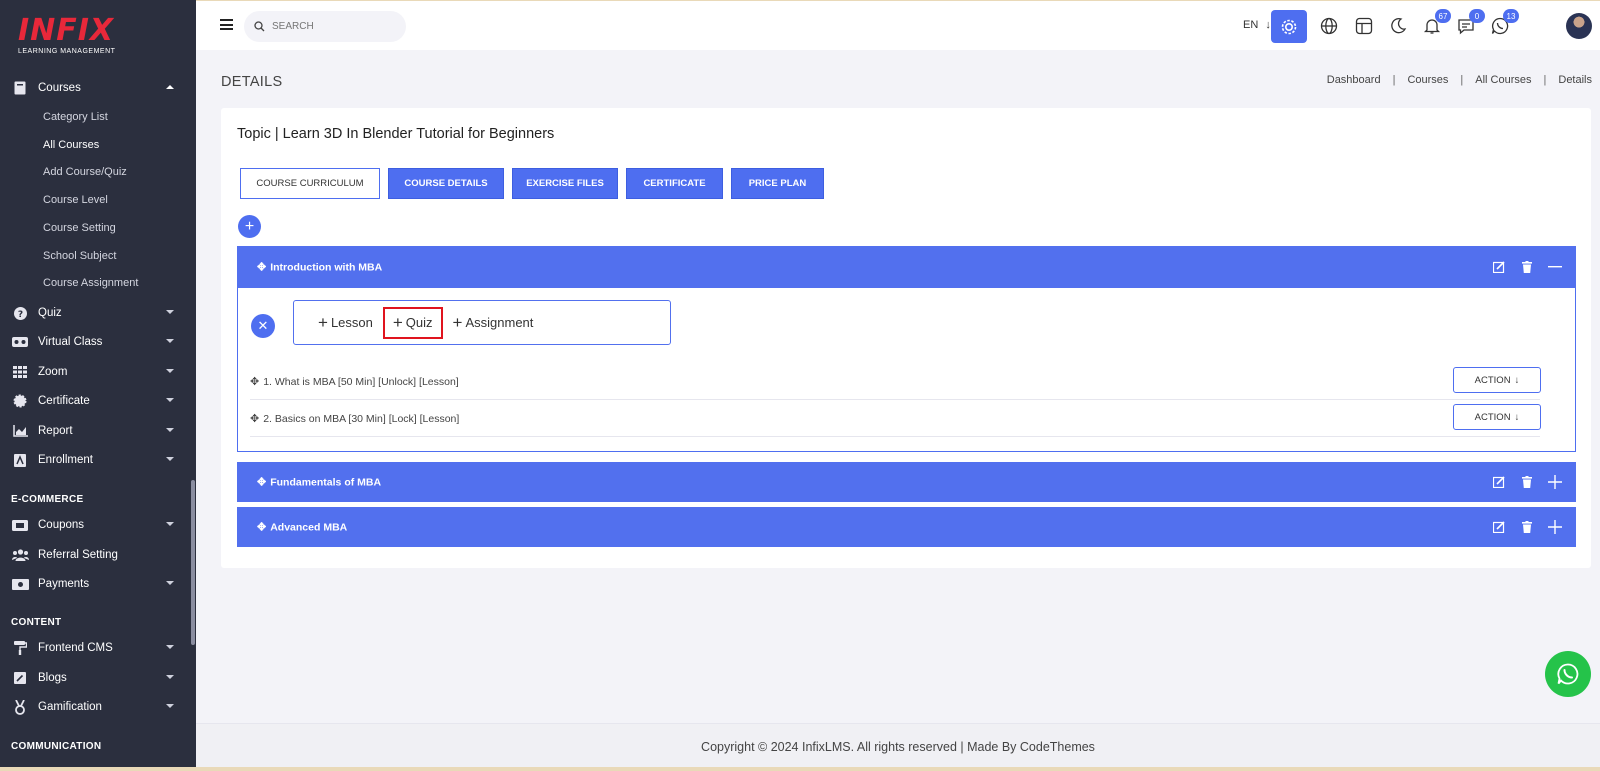  I want to click on page-title: DETAILS, so click(252, 82).